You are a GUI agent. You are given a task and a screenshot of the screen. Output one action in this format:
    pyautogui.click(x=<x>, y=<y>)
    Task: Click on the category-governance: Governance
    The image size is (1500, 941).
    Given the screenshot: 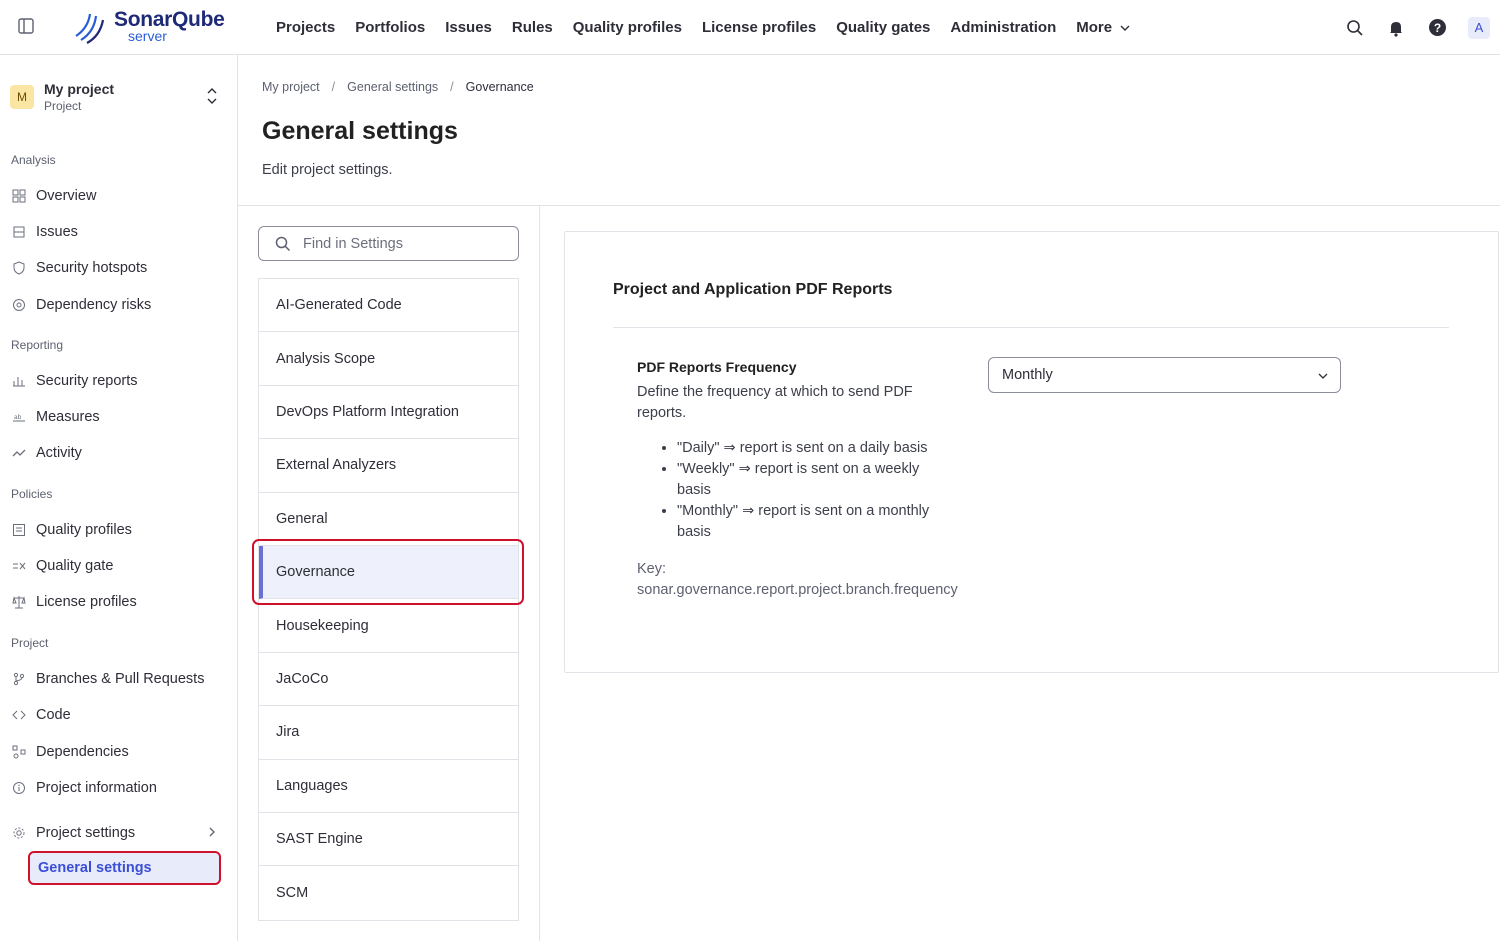 What is the action you would take?
    pyautogui.click(x=388, y=572)
    